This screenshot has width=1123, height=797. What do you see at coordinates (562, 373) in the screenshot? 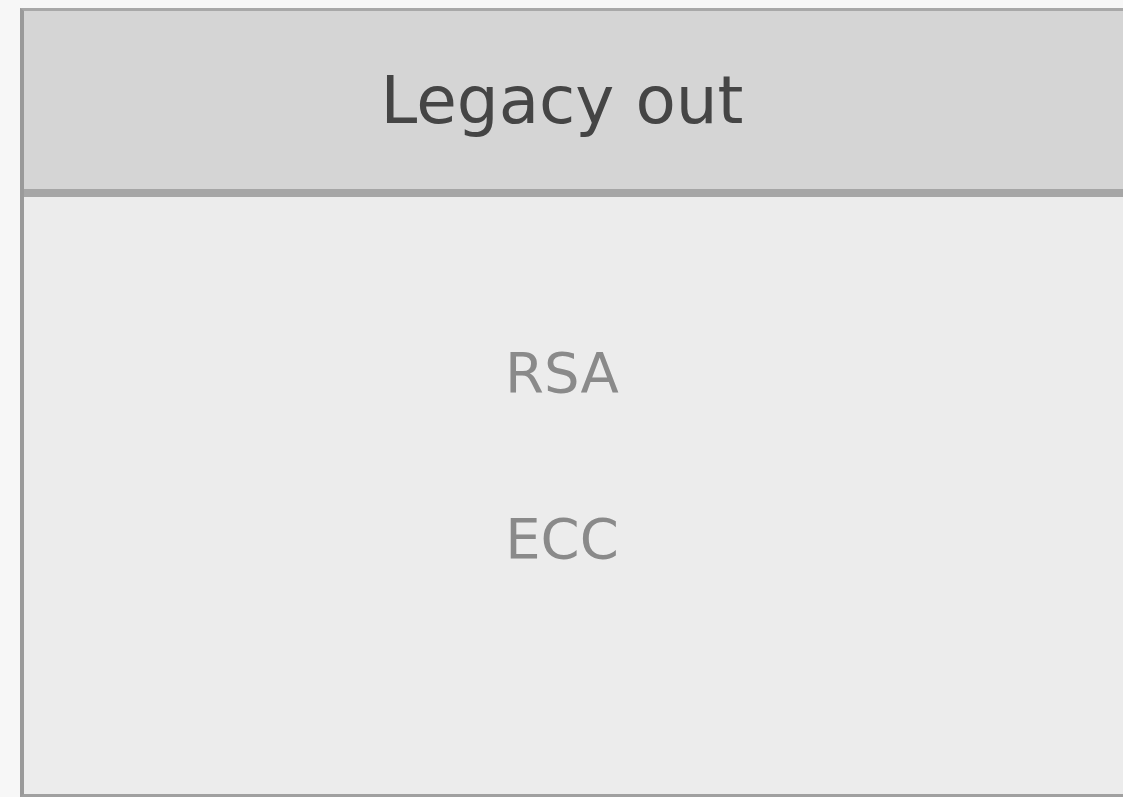
I see `list-item: RSA` at bounding box center [562, 373].